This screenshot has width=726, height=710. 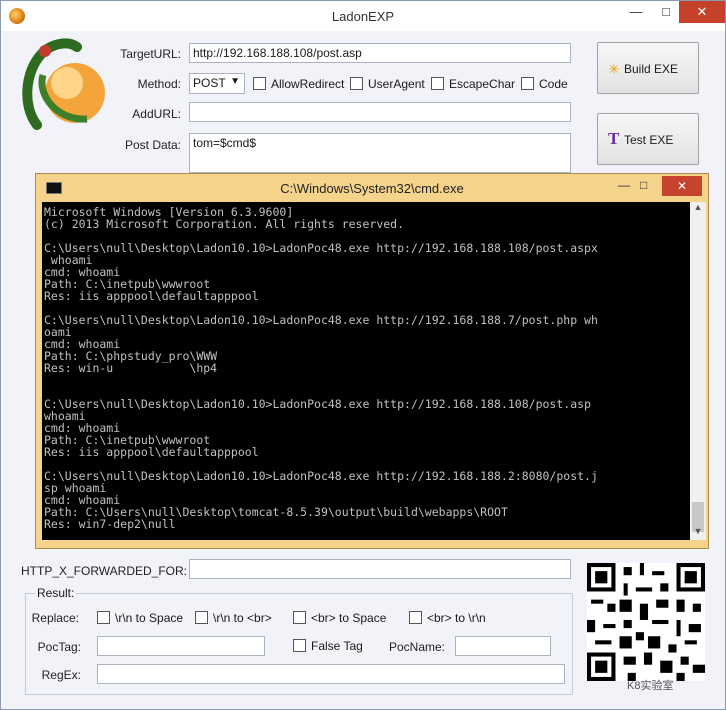 I want to click on regex-label: RegEx:, so click(x=61, y=675).